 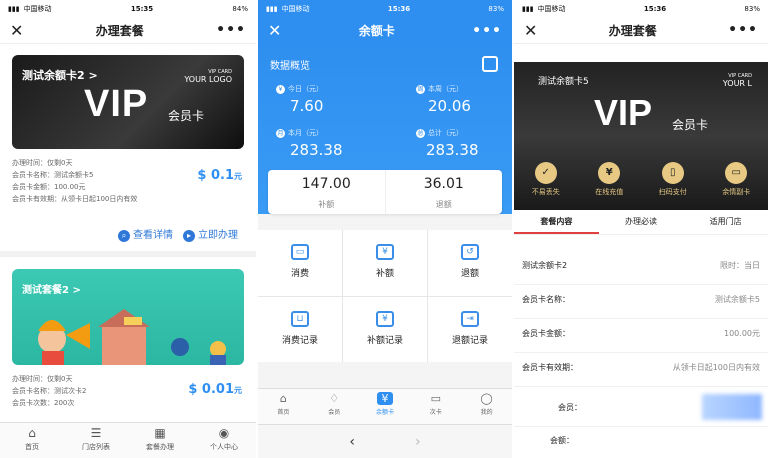 I want to click on feature-list: ✓ 不易丢失 ¥ 在线充值 ▯ 扫码支付 ▭ 余情副卡, so click(x=641, y=179).